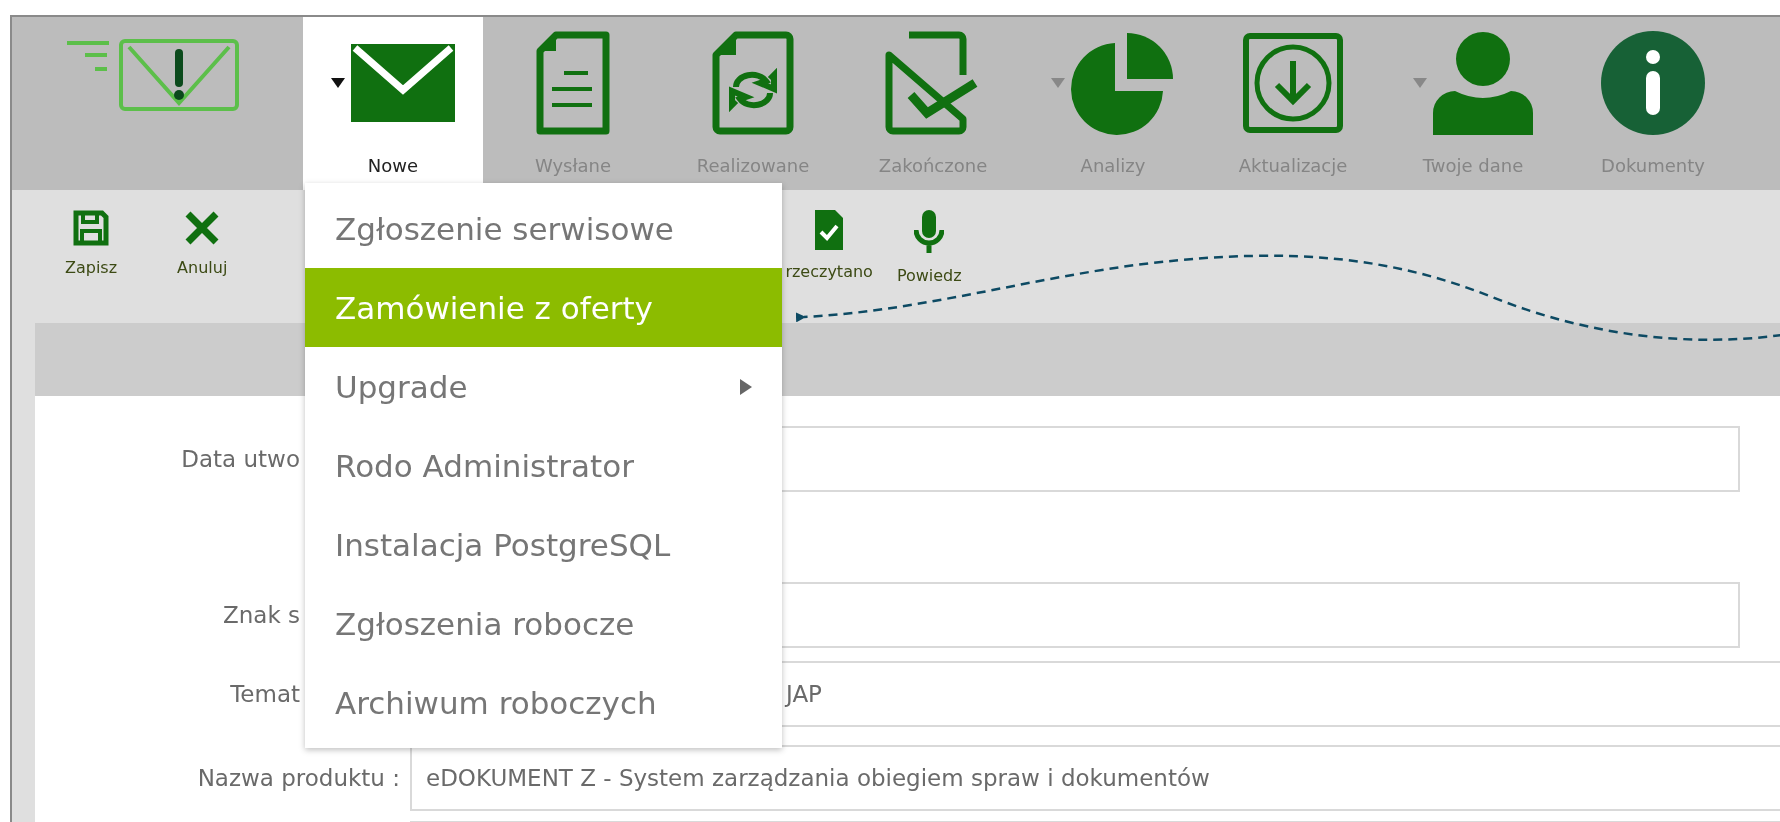 The image size is (1780, 822). I want to click on document-arrows-icon, so click(753, 83).